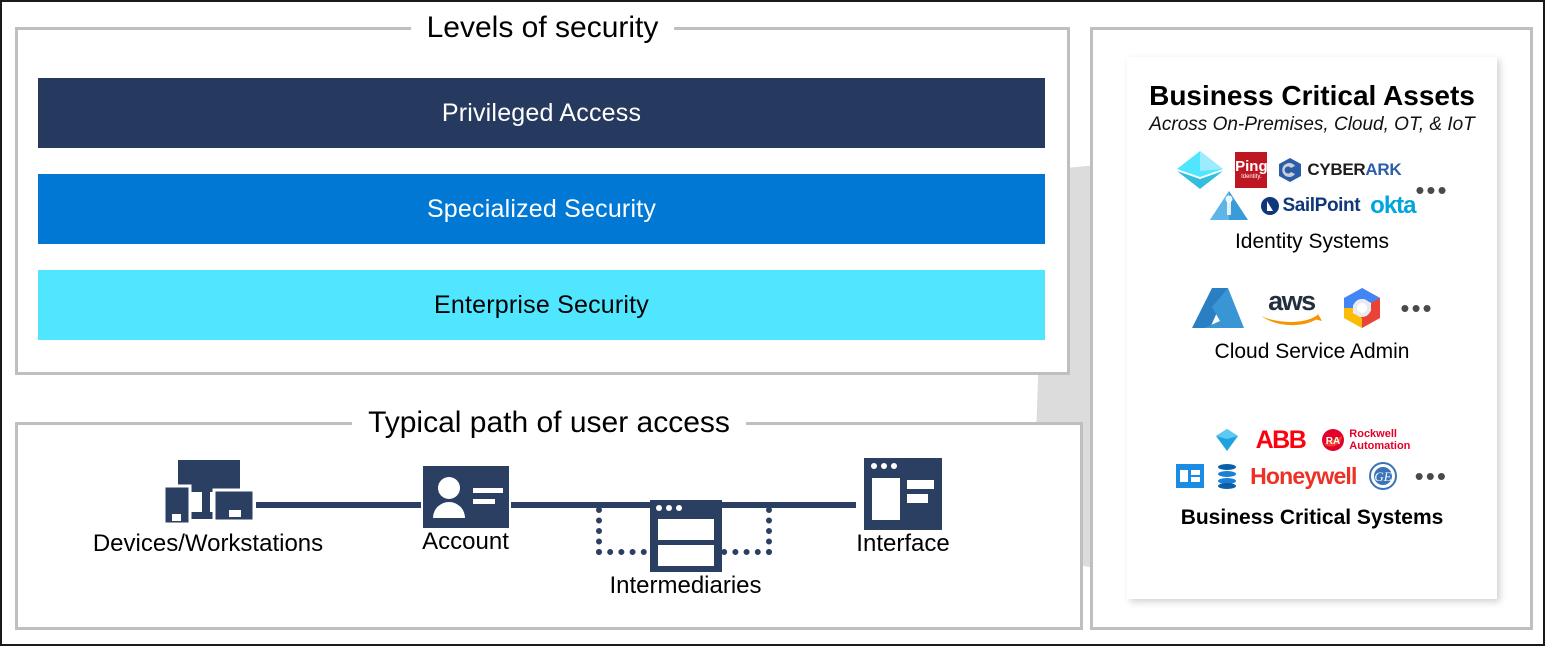 The height and width of the screenshot is (646, 1545). I want to click on assets-panel-subtitle: Across On-Premises, Cloud, OT, & IoT, so click(1312, 124).